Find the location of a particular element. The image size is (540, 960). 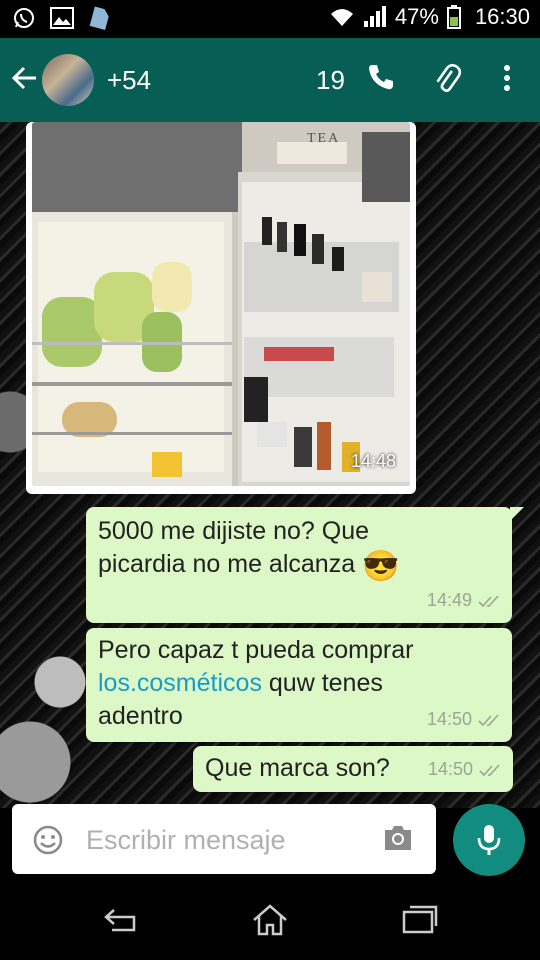

message-composer is located at coordinates (224, 839).